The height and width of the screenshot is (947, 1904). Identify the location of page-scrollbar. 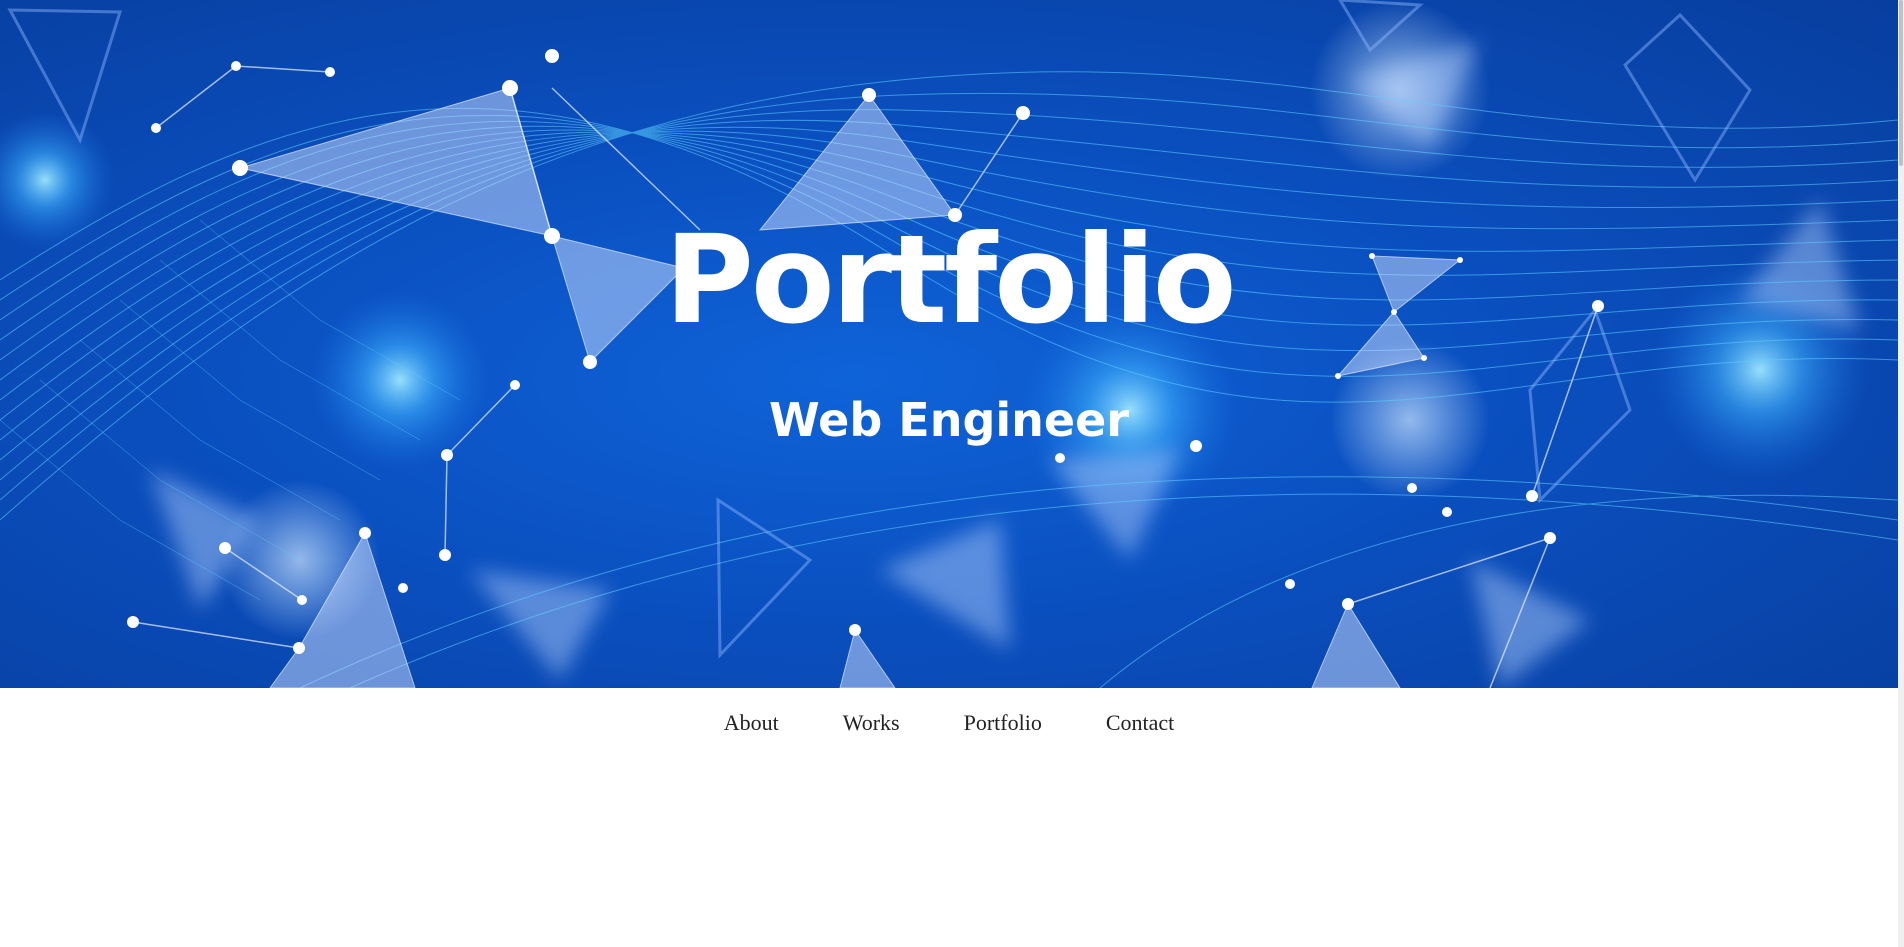
(1901, 473).